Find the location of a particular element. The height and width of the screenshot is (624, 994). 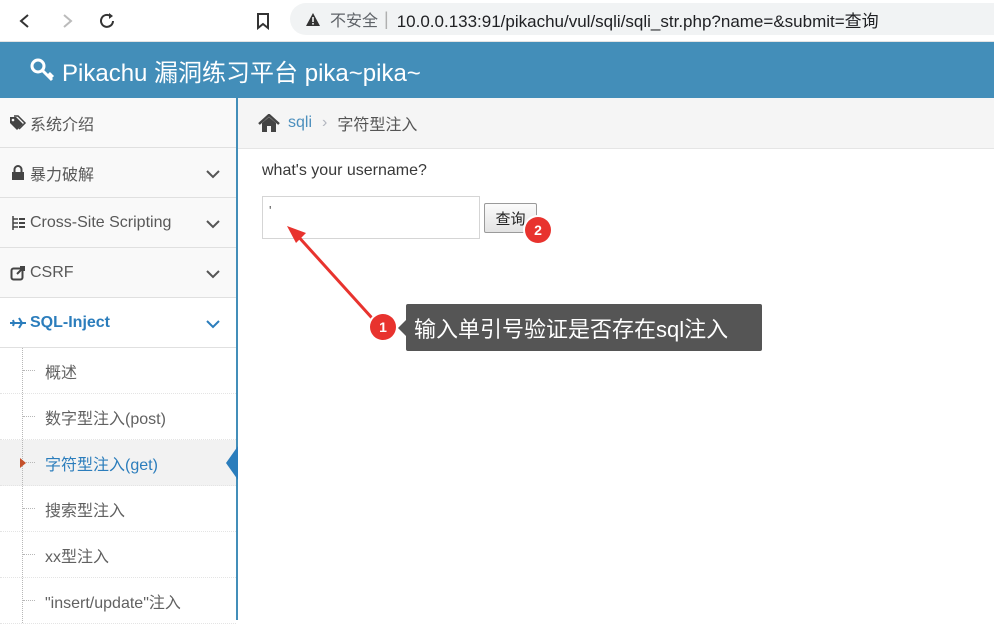

app-header: Pikachu 漏洞练习平台 pika~pika~ is located at coordinates (497, 70).